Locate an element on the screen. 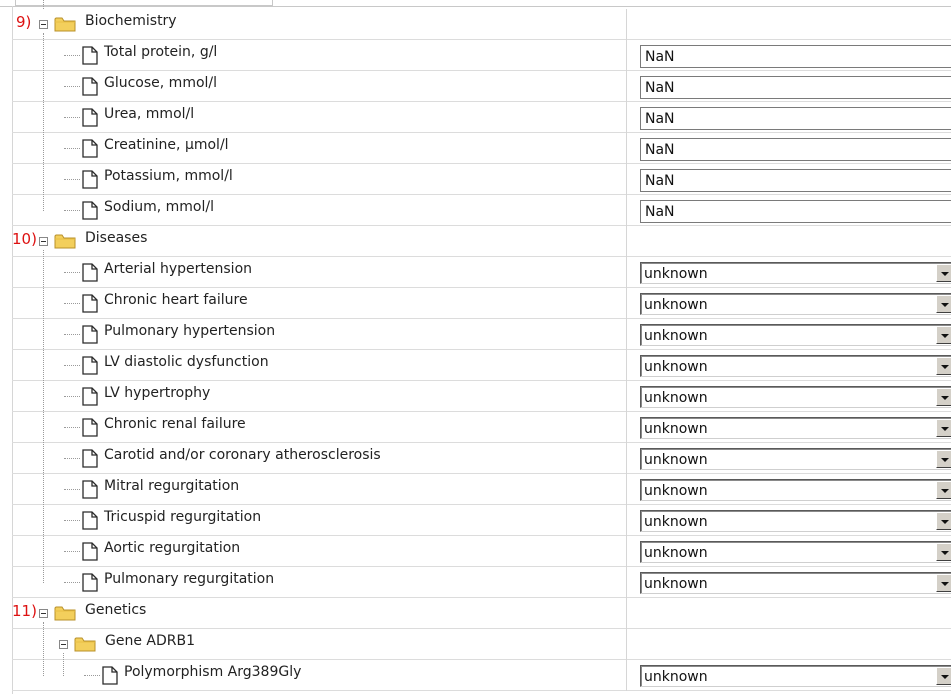  property-row: Tricuspid regurgitation unknown is located at coordinates (481, 520).